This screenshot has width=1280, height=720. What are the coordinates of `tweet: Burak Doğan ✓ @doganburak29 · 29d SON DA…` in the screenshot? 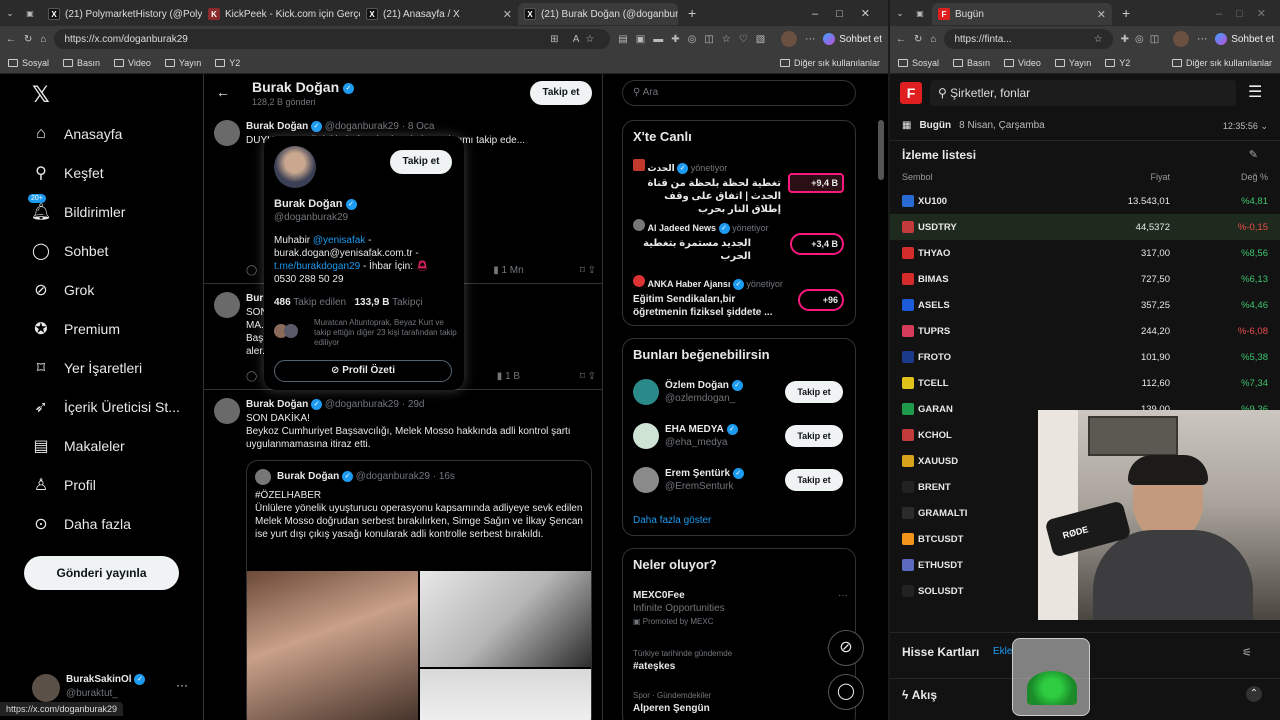 It's located at (403, 556).